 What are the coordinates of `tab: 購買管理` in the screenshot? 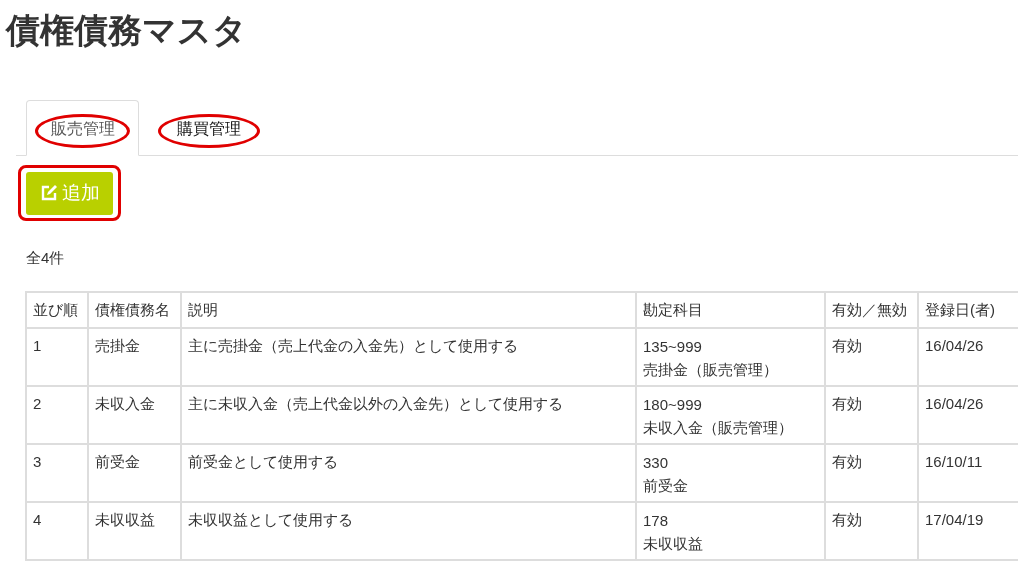 It's located at (209, 128).